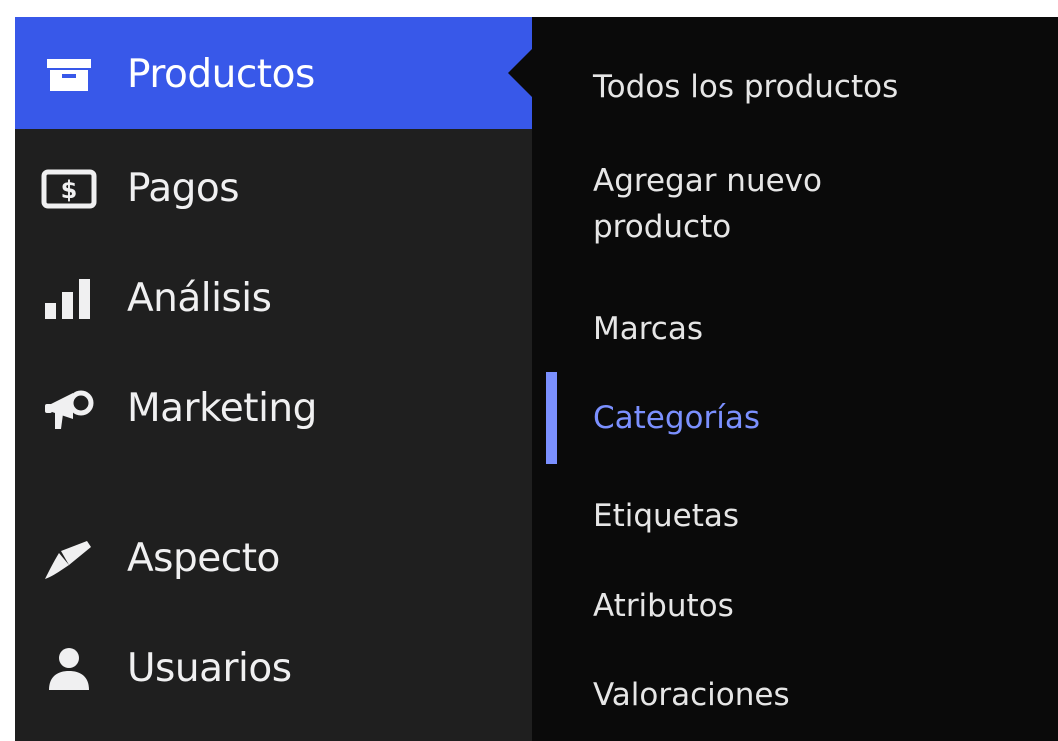  I want to click on current-submenu-indicator, so click(551, 418).